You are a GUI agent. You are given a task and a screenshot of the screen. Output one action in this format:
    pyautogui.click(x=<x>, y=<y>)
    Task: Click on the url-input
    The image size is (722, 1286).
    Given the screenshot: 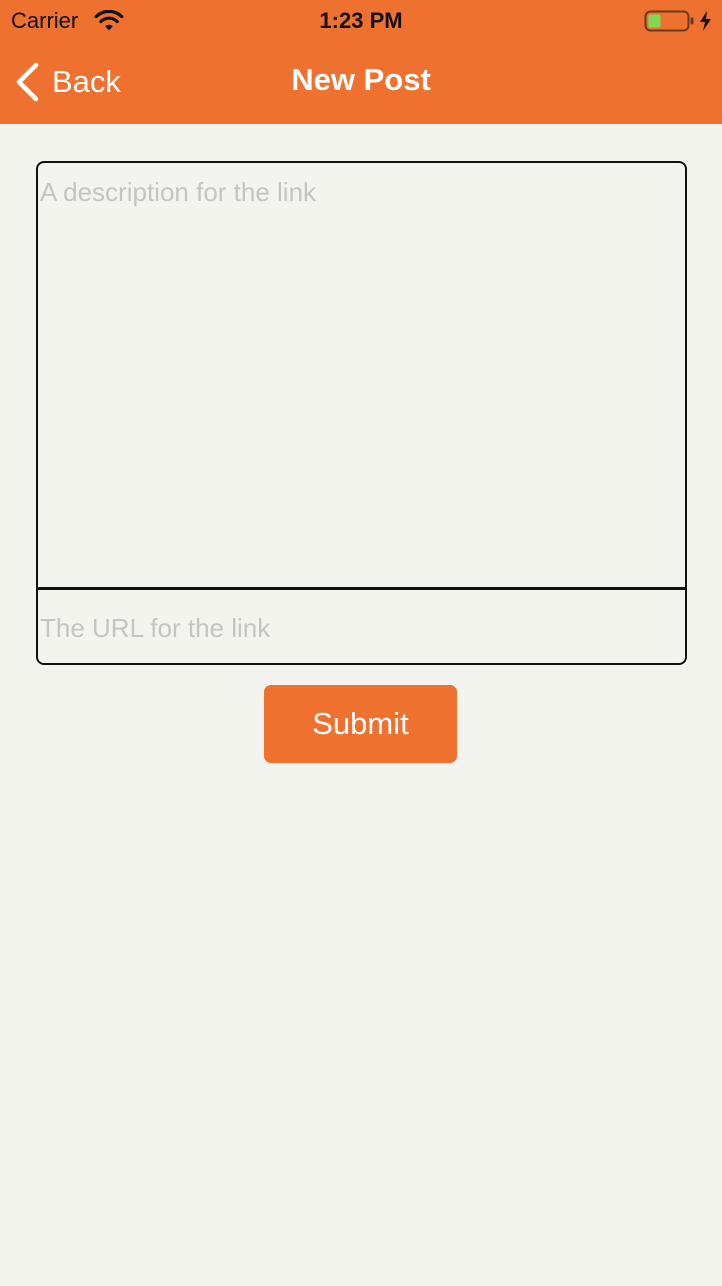 What is the action you would take?
    pyautogui.click(x=361, y=628)
    